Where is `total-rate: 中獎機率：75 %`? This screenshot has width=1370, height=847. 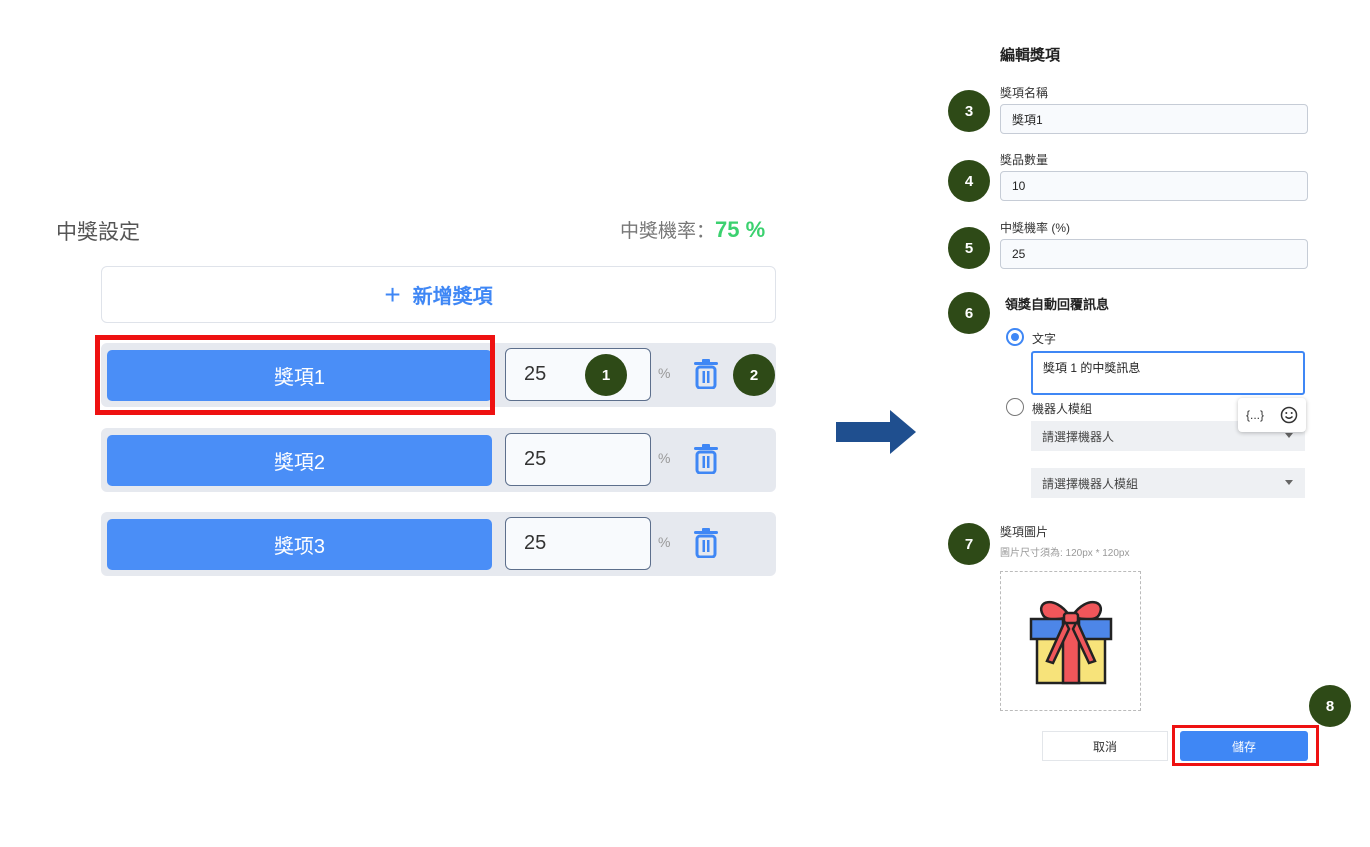
total-rate: 中獎機率：75 % is located at coordinates (692, 229).